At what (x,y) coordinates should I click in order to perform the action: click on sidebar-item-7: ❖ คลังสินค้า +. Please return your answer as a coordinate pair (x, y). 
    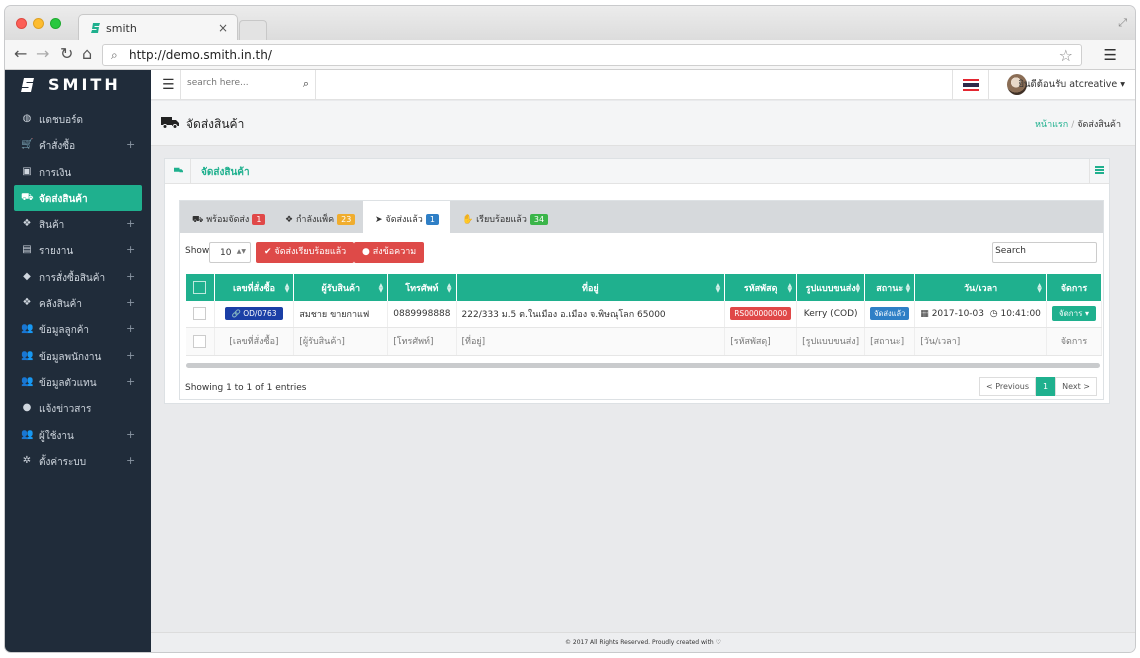
    Looking at the image, I should click on (78, 303).